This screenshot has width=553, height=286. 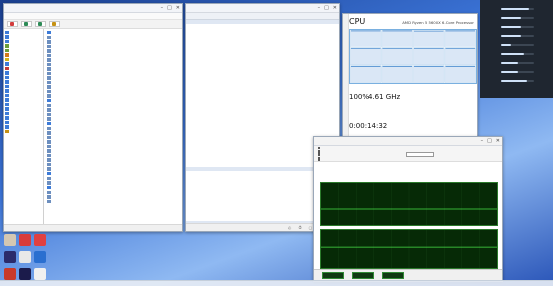 I want to click on tree-item, so click(x=23, y=131).